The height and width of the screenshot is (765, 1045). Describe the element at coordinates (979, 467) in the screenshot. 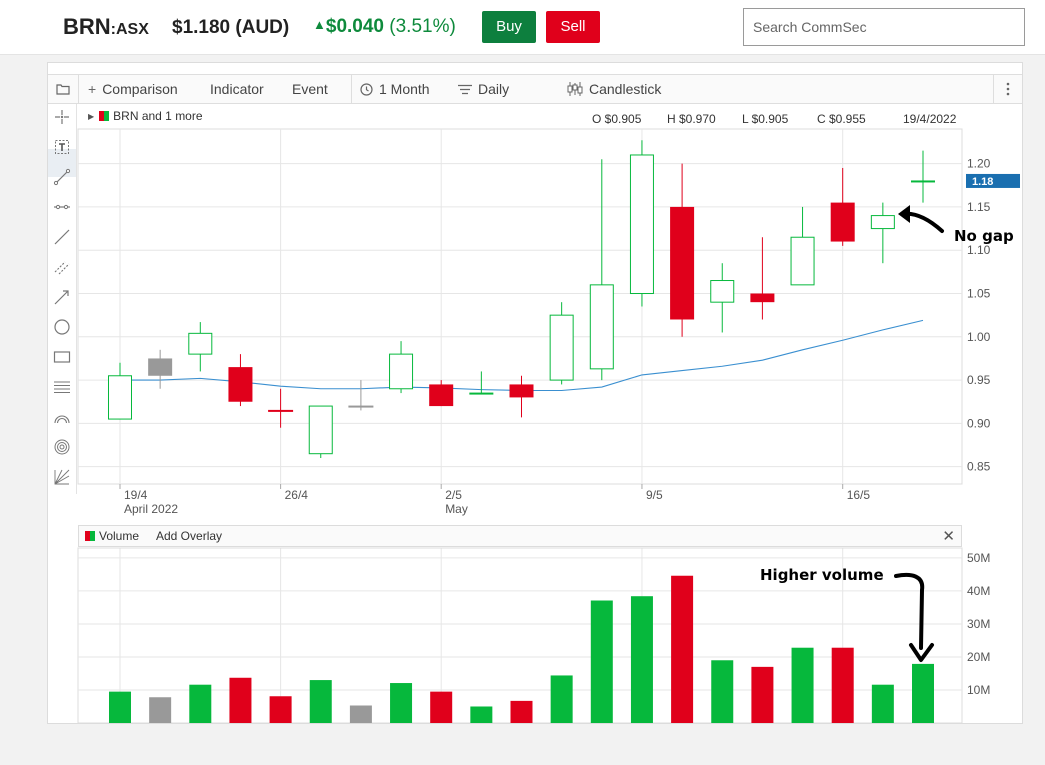

I see `price-tick-label: 0.85` at that location.